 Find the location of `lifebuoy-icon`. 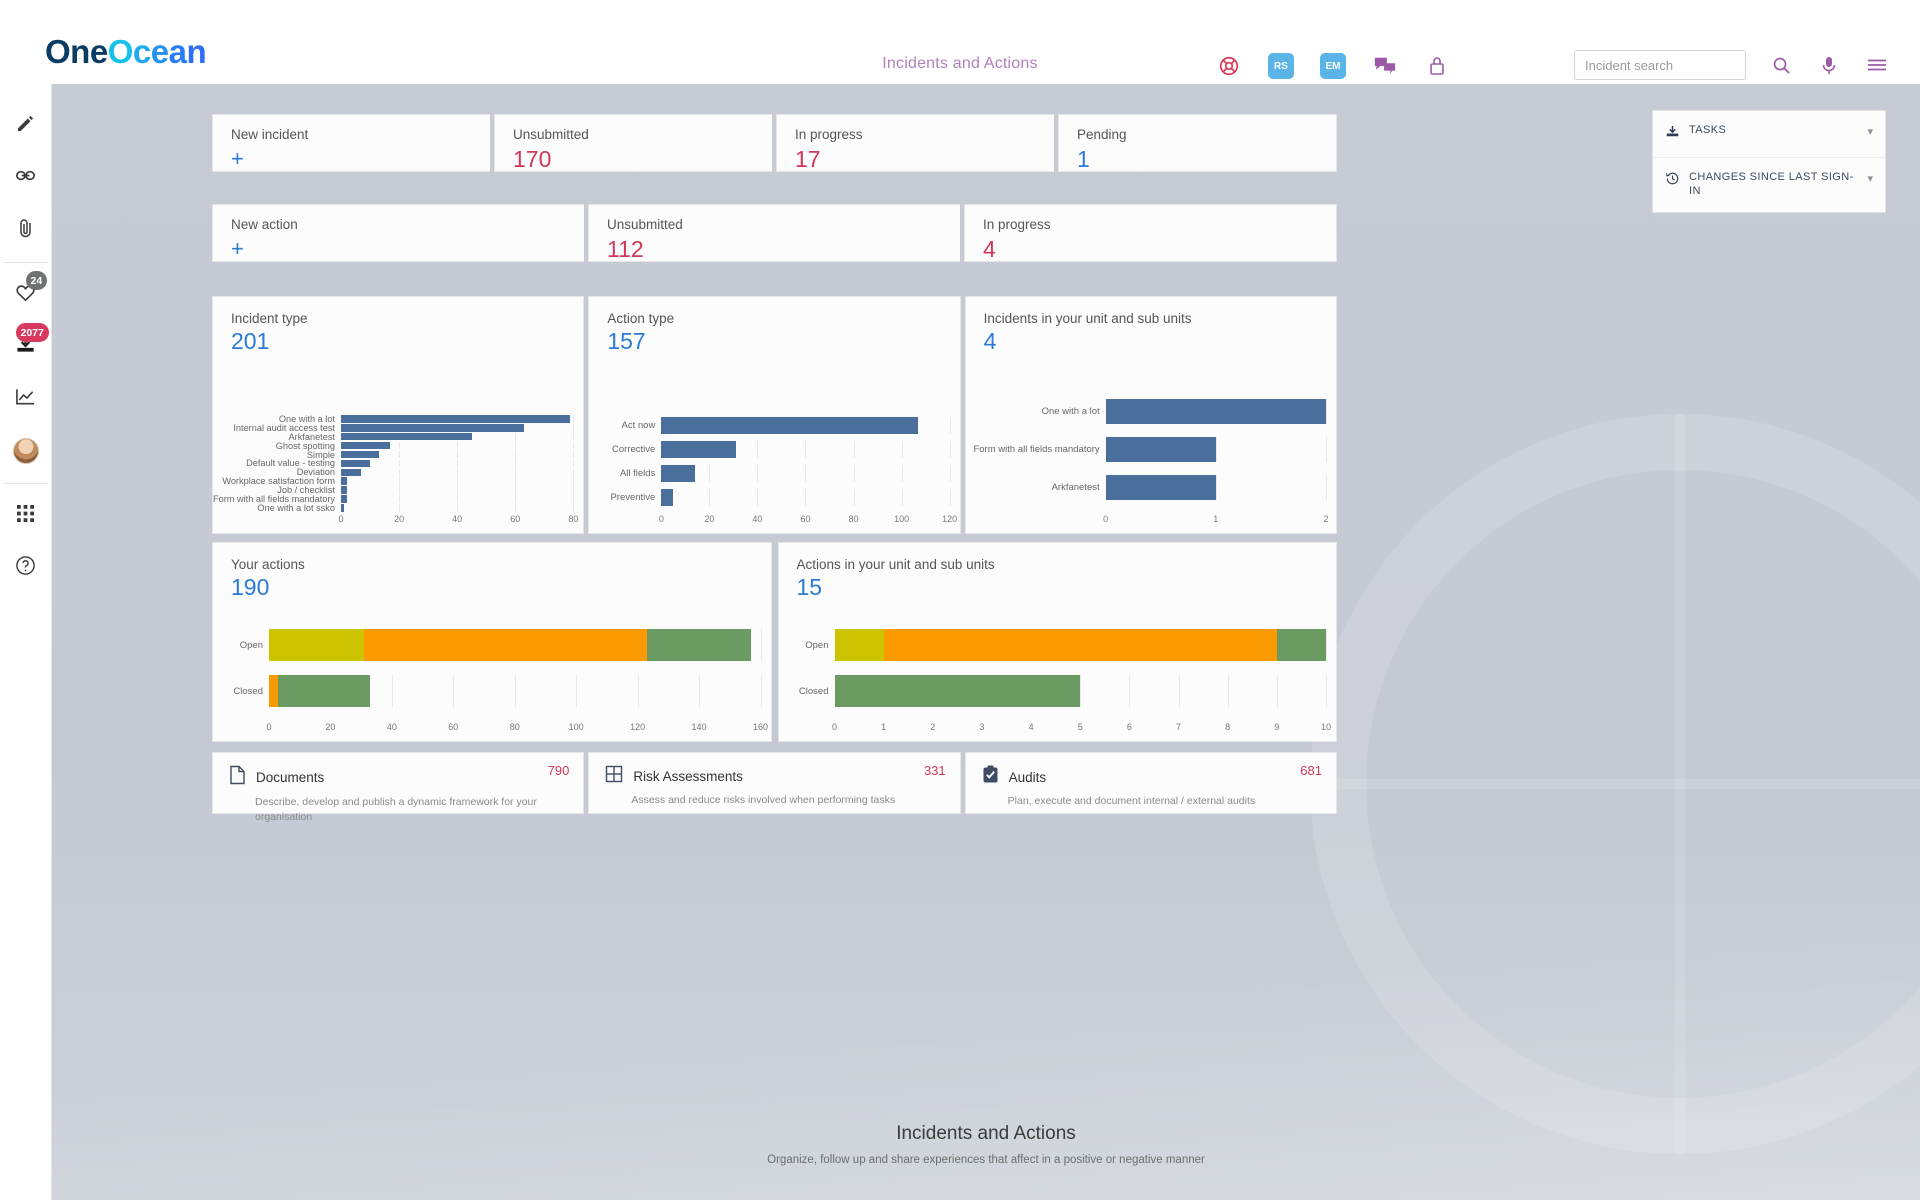

lifebuoy-icon is located at coordinates (1229, 66).